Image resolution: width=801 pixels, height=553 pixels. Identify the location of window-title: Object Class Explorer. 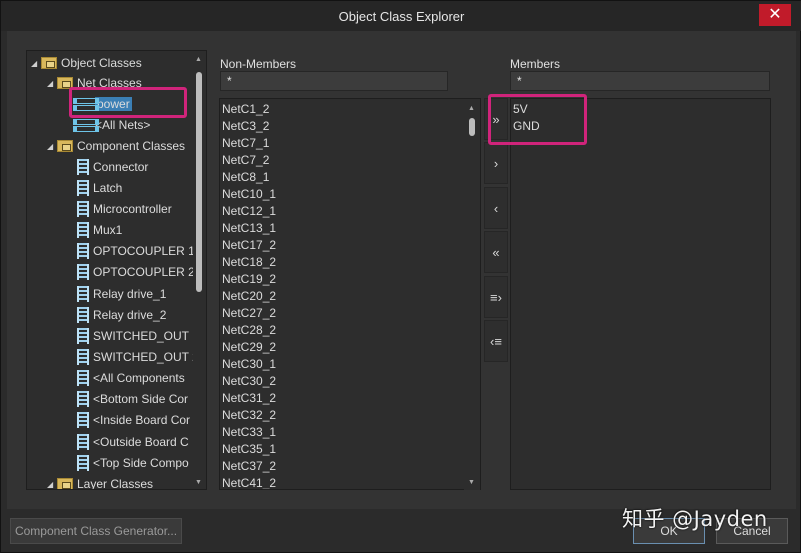
(401, 16).